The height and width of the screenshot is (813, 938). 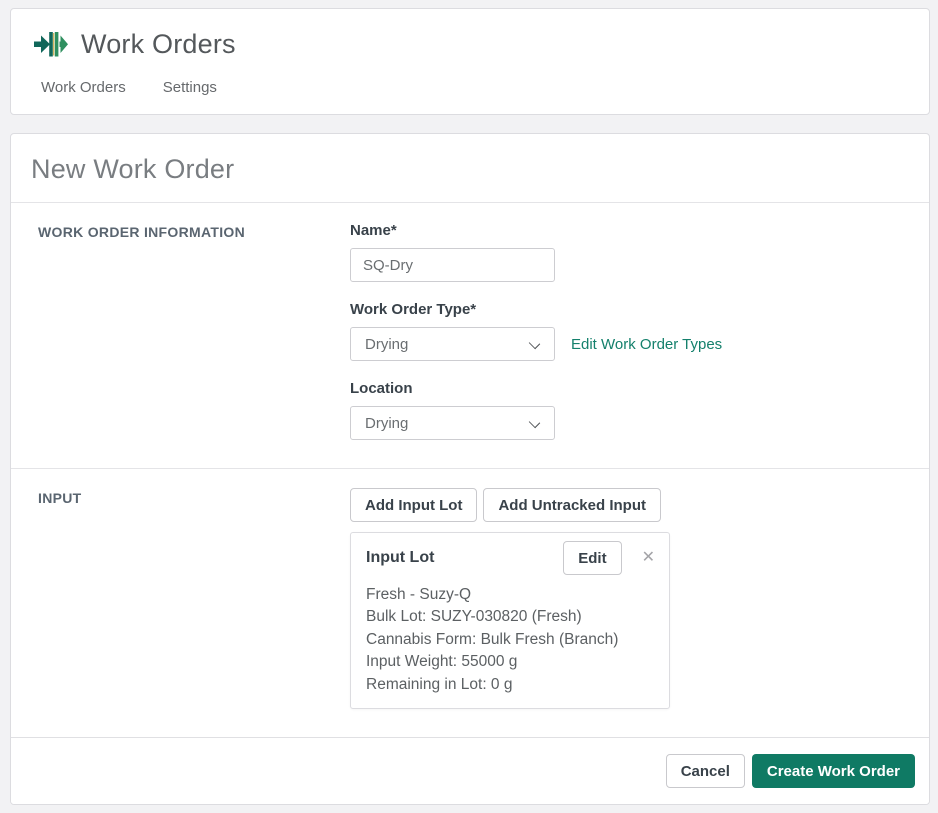 I want to click on location-select: Drying, so click(x=452, y=423).